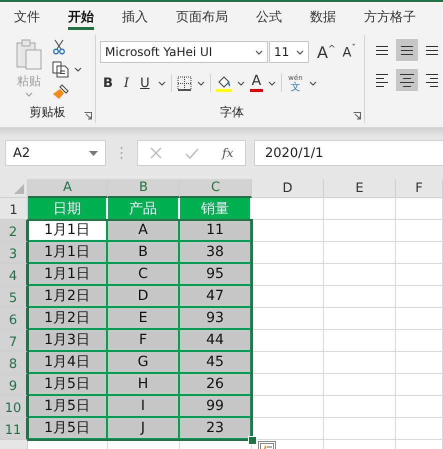  Describe the element at coordinates (252, 440) in the screenshot. I see `fill-handle` at that location.